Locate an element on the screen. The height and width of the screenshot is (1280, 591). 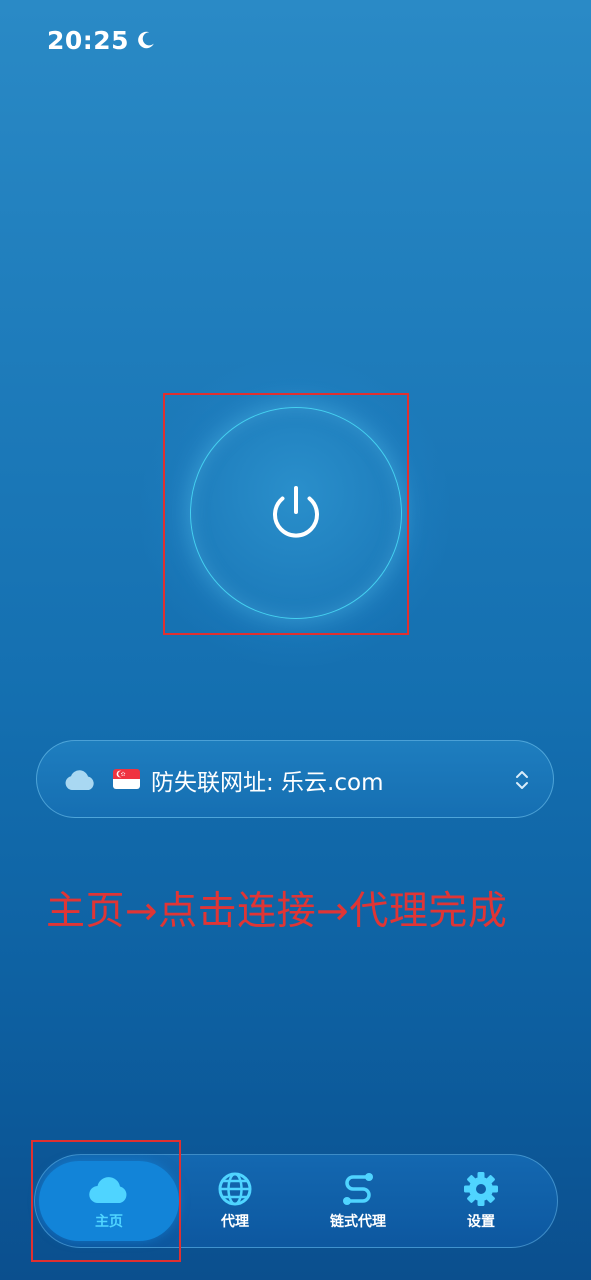
nav-item-proxy: 代理 is located at coordinates (235, 1201).